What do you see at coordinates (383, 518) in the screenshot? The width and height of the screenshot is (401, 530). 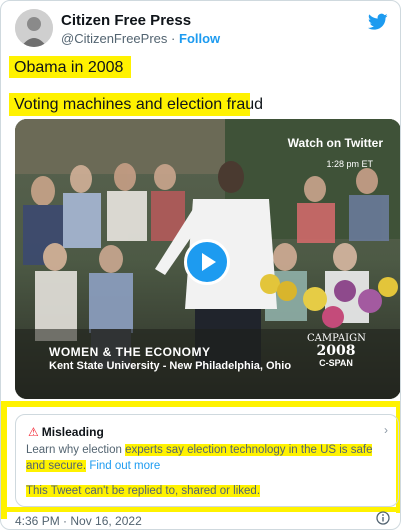 I see `info-icon` at bounding box center [383, 518].